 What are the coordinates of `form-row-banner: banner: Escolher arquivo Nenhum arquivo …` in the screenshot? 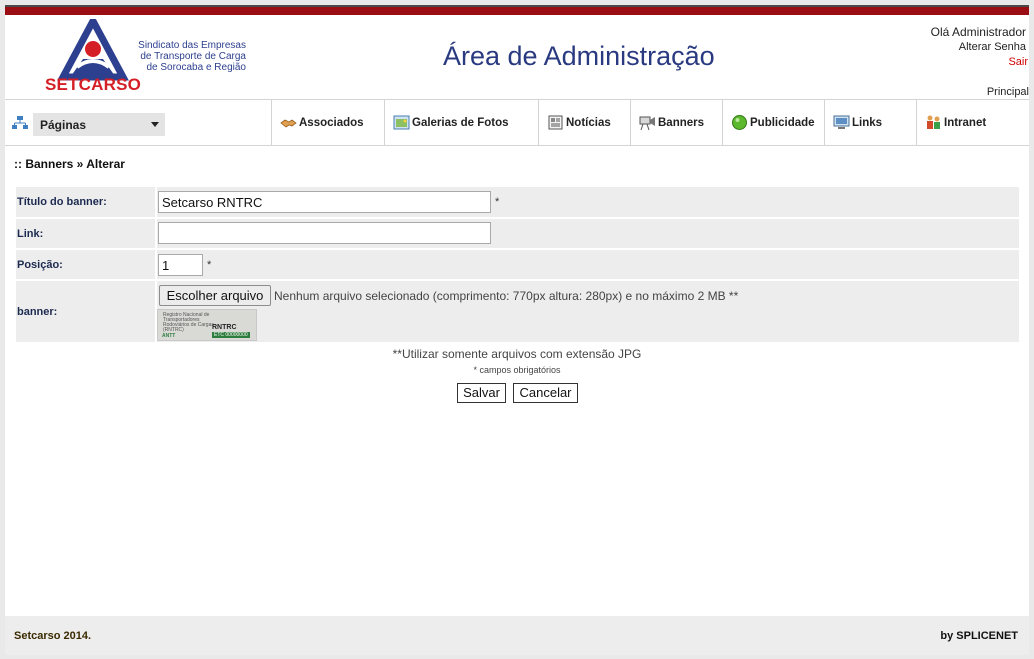 It's located at (517, 311).